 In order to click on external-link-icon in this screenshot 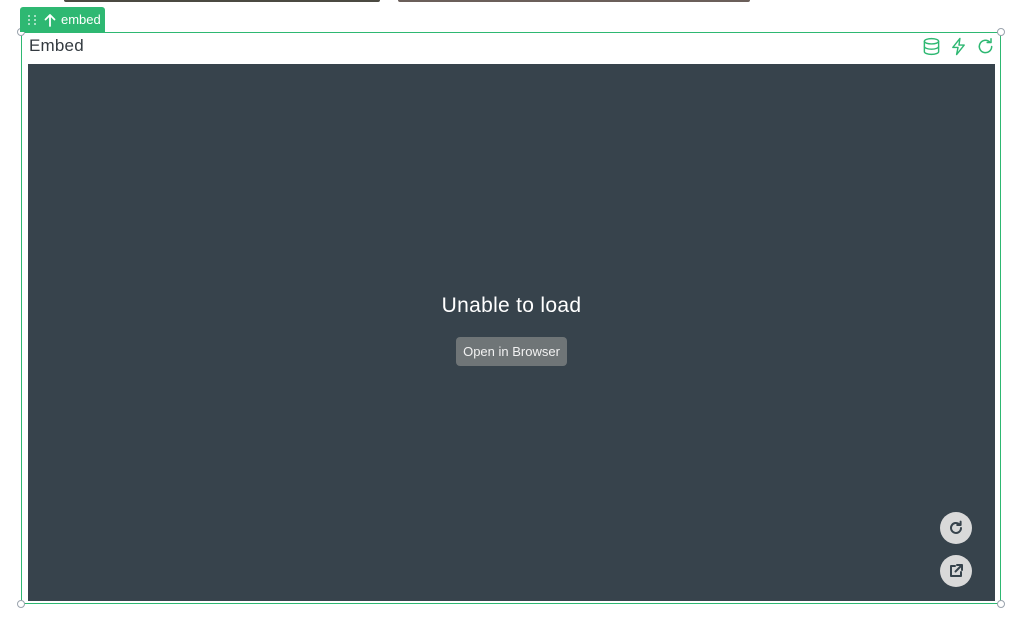, I will do `click(956, 571)`.